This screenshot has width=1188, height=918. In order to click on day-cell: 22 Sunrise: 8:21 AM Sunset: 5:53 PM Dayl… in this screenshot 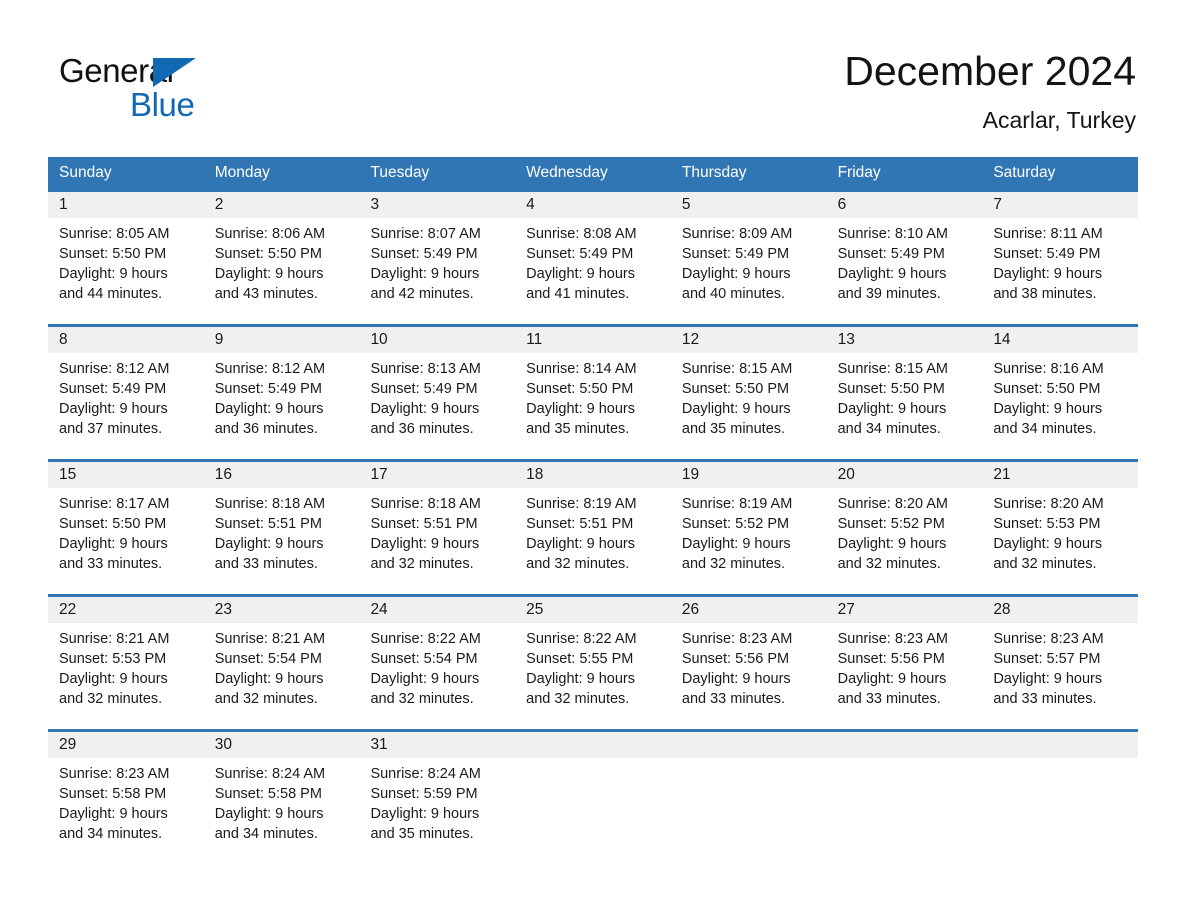, I will do `click(126, 663)`.